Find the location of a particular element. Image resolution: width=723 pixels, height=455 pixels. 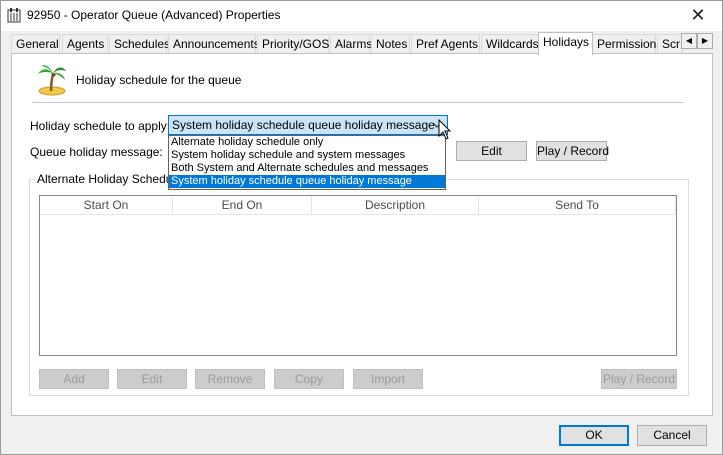

tab-general: General is located at coordinates (35, 44).